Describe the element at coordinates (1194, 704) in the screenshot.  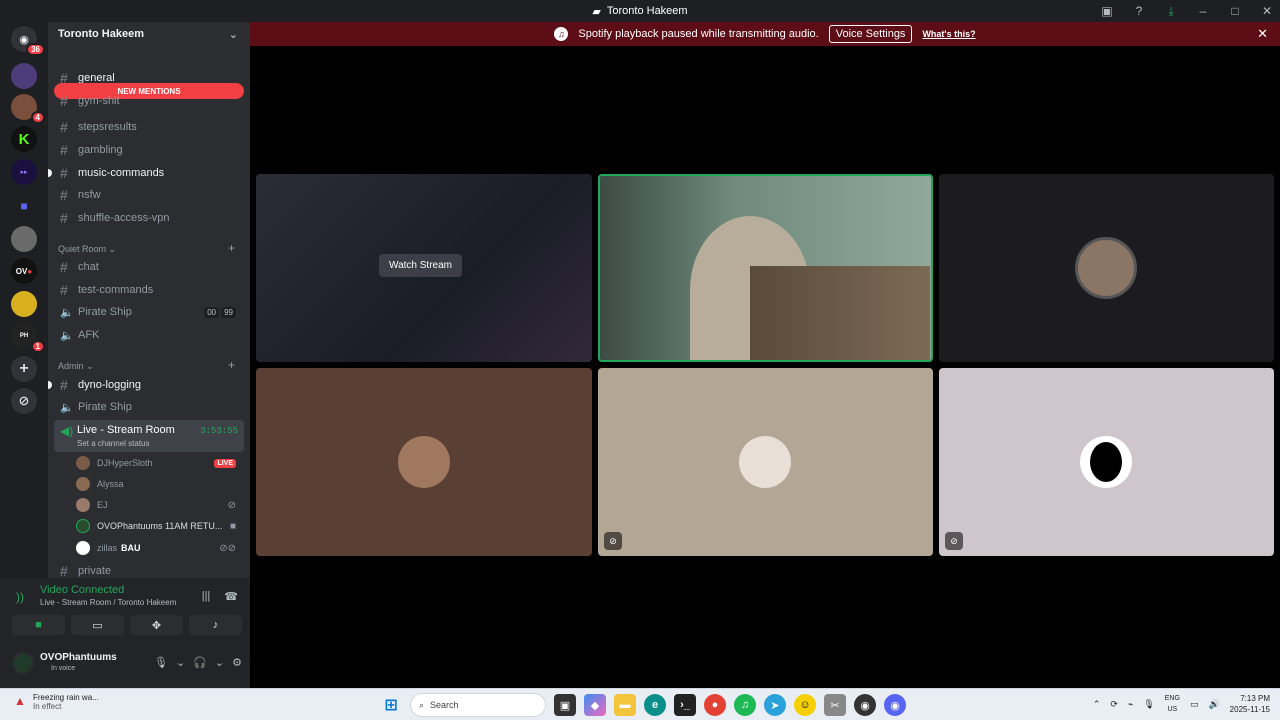
I see `display-icon: ▭` at that location.